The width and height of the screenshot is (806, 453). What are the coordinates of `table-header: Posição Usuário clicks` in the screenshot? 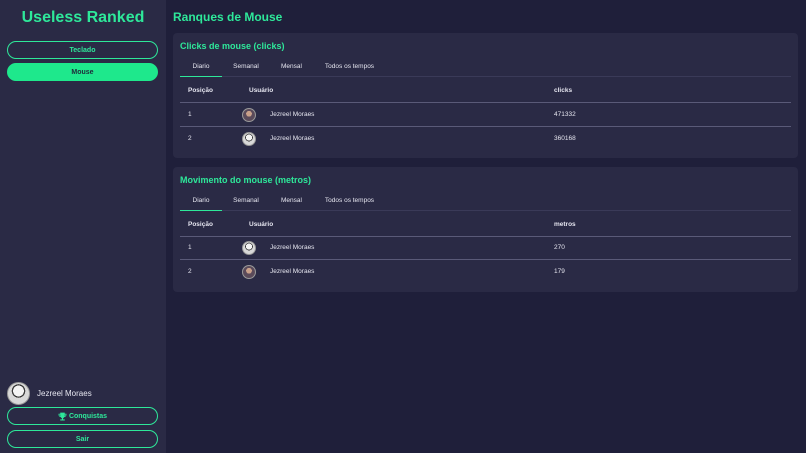 It's located at (485, 90).